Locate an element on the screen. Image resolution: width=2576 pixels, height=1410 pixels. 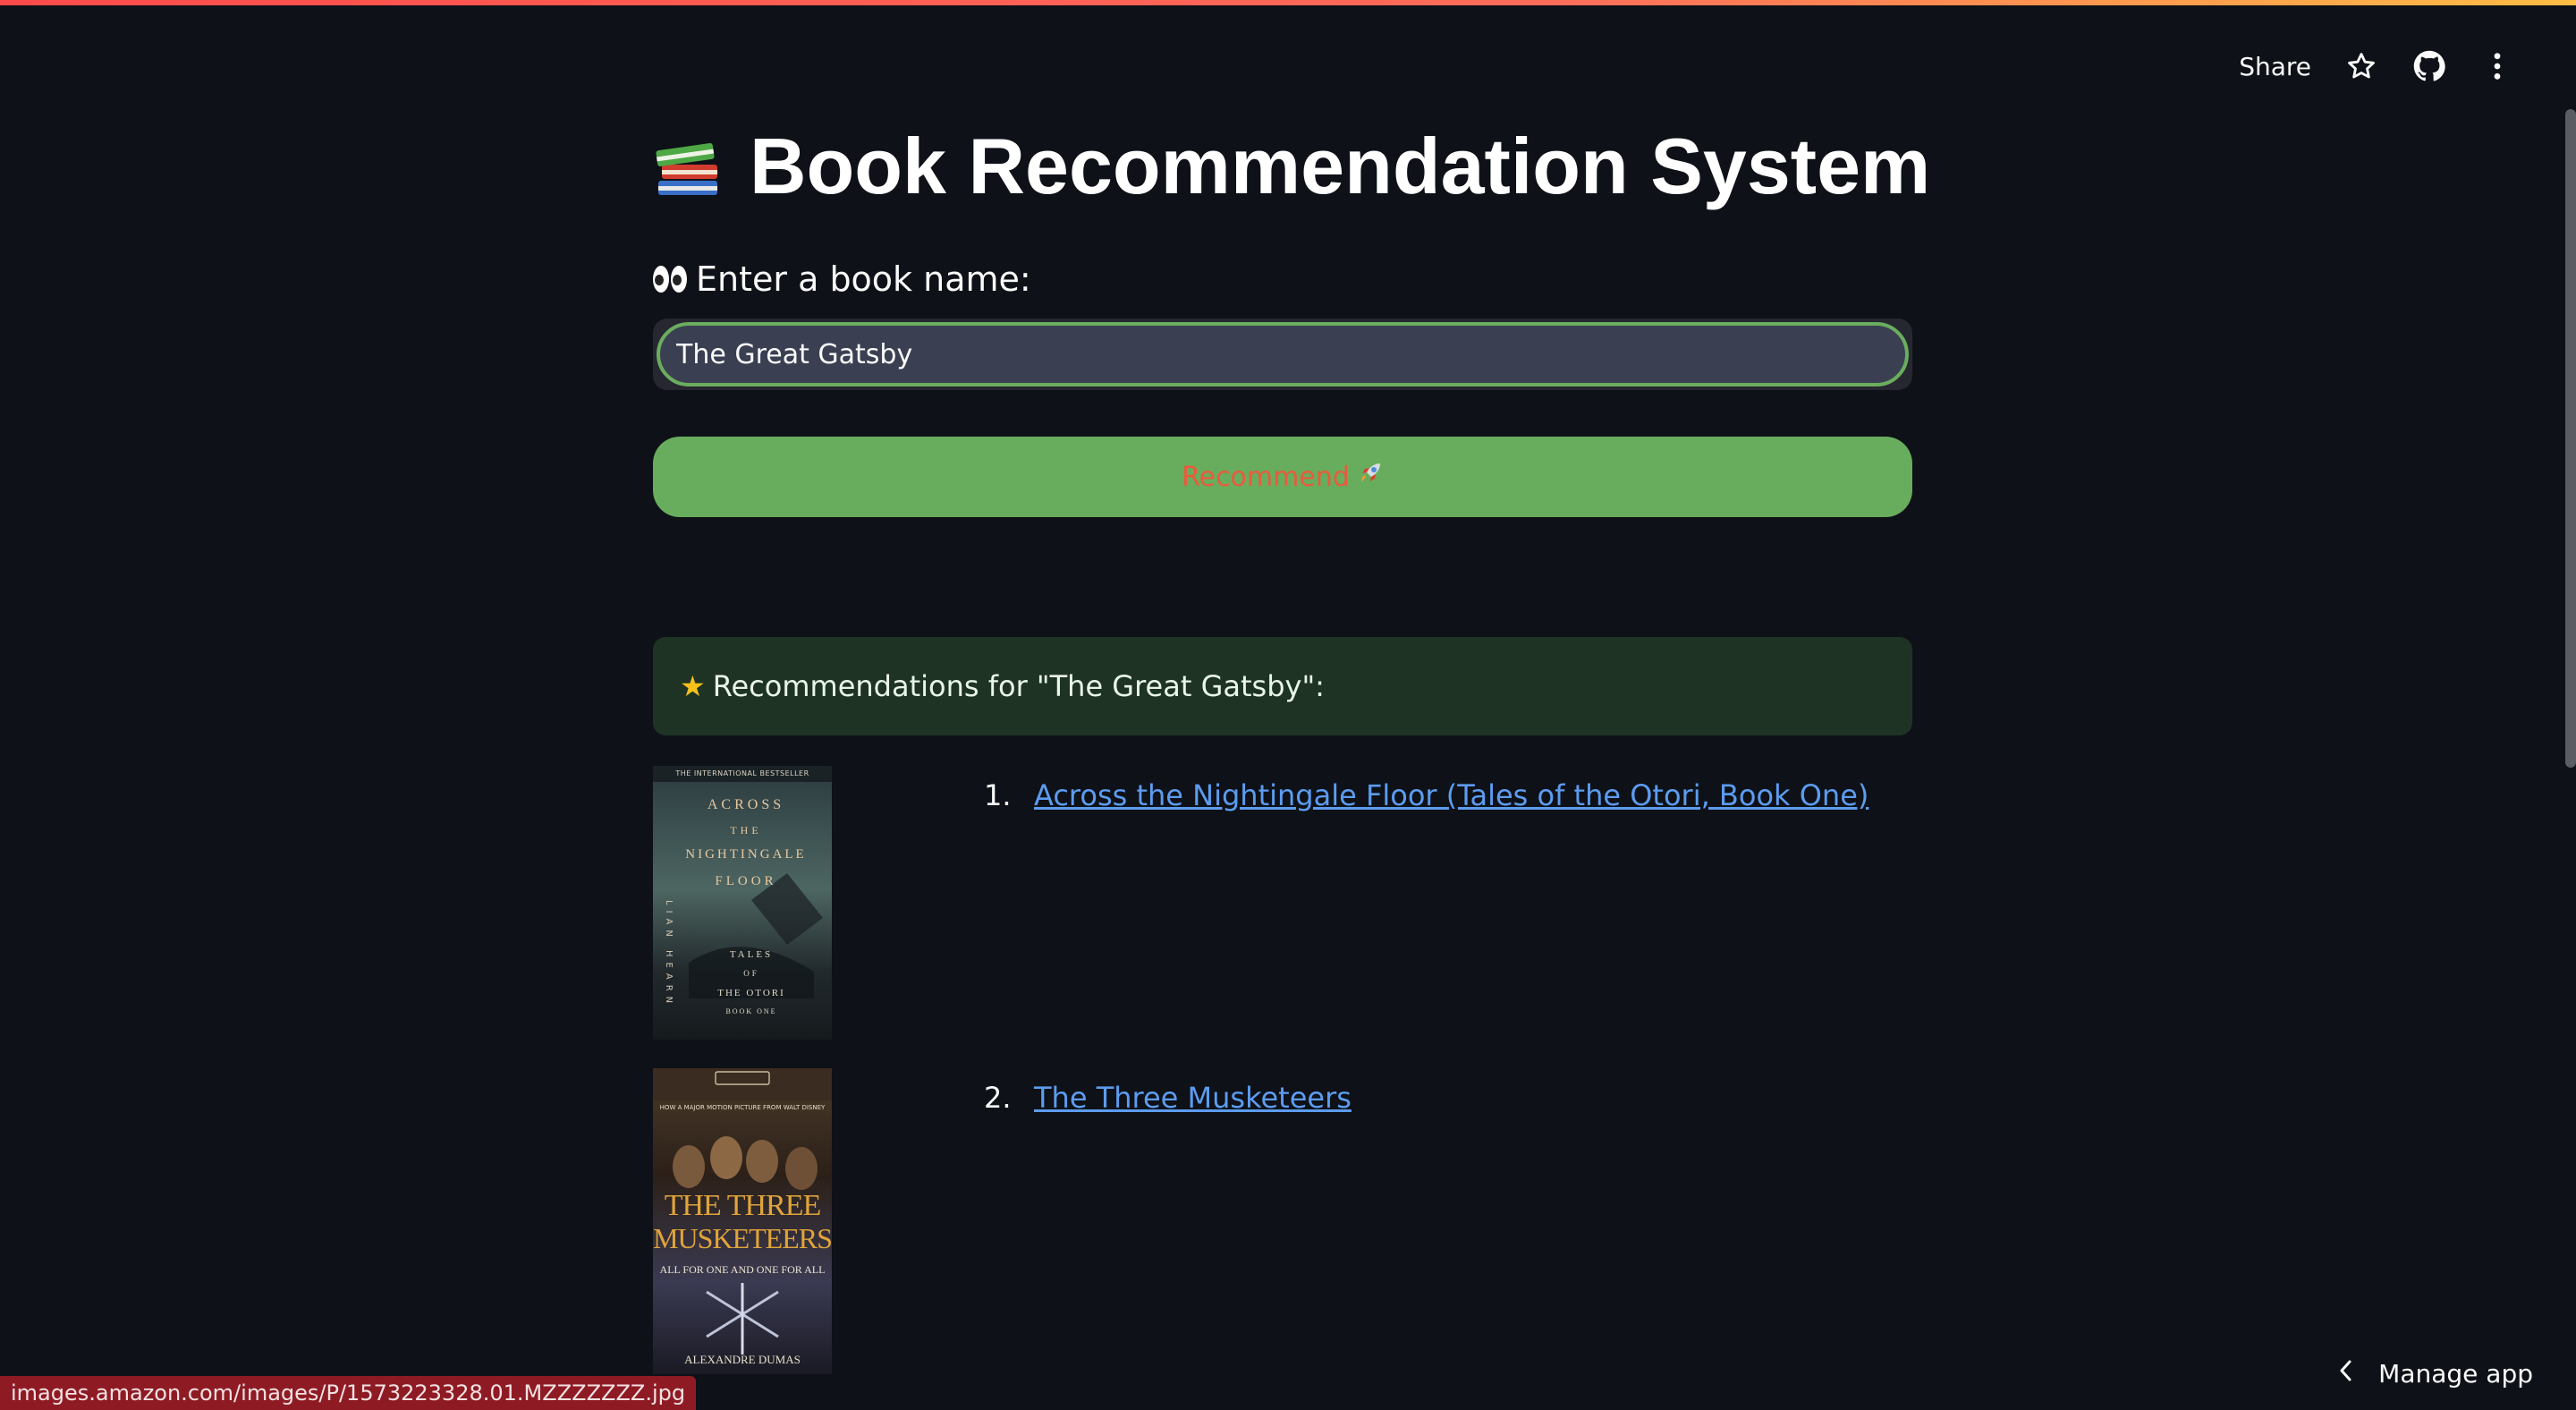
eyes-icon is located at coordinates (670, 279).